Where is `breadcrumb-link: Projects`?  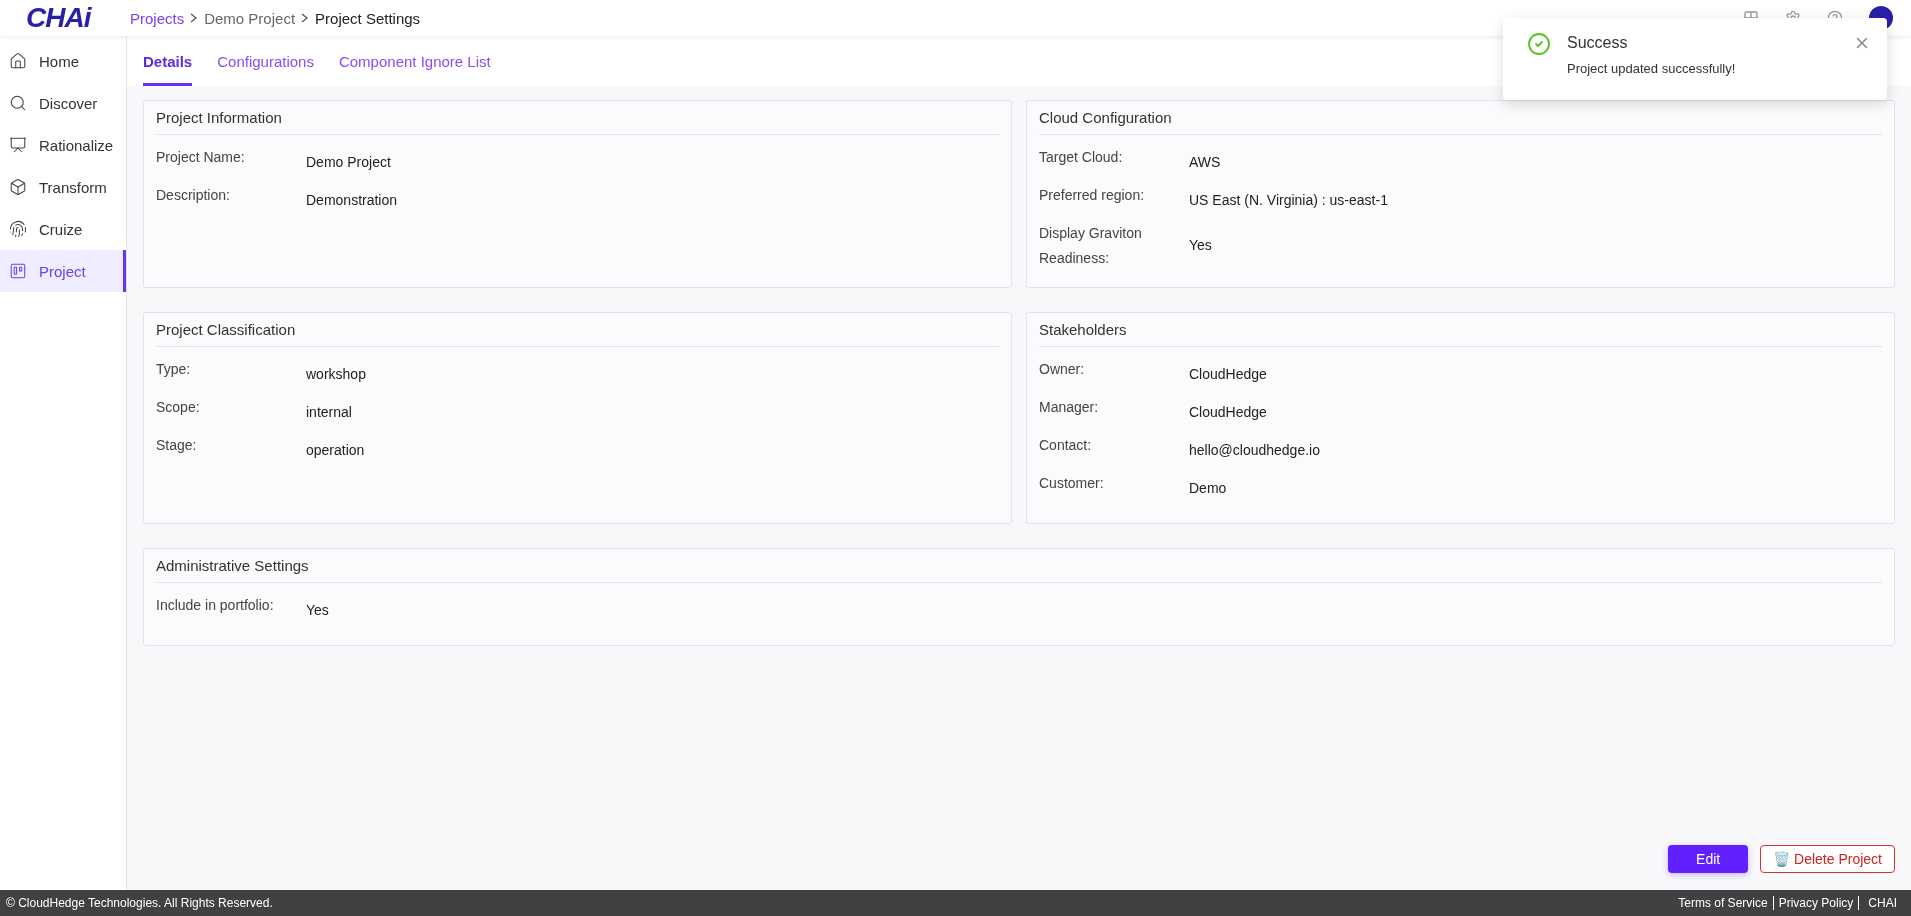 breadcrumb-link: Projects is located at coordinates (157, 18).